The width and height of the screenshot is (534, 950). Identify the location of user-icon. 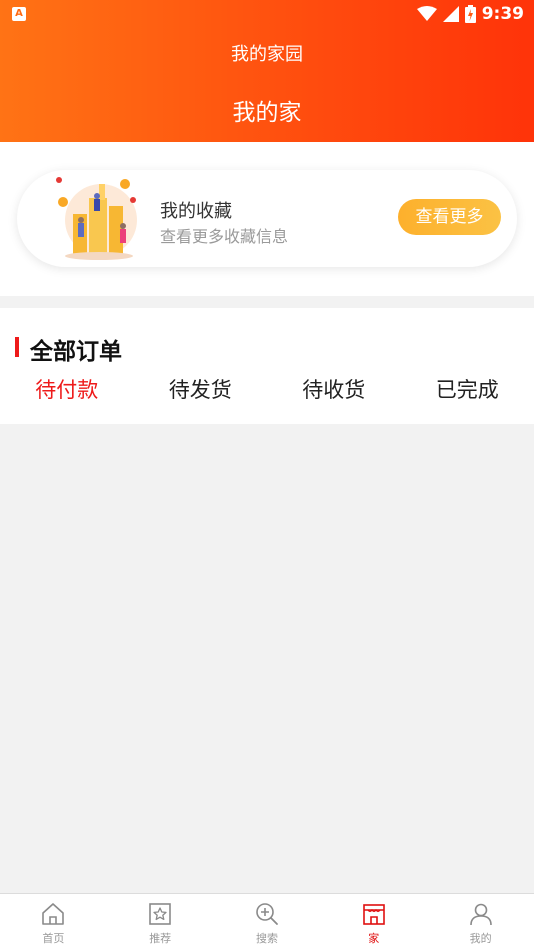
(480, 914).